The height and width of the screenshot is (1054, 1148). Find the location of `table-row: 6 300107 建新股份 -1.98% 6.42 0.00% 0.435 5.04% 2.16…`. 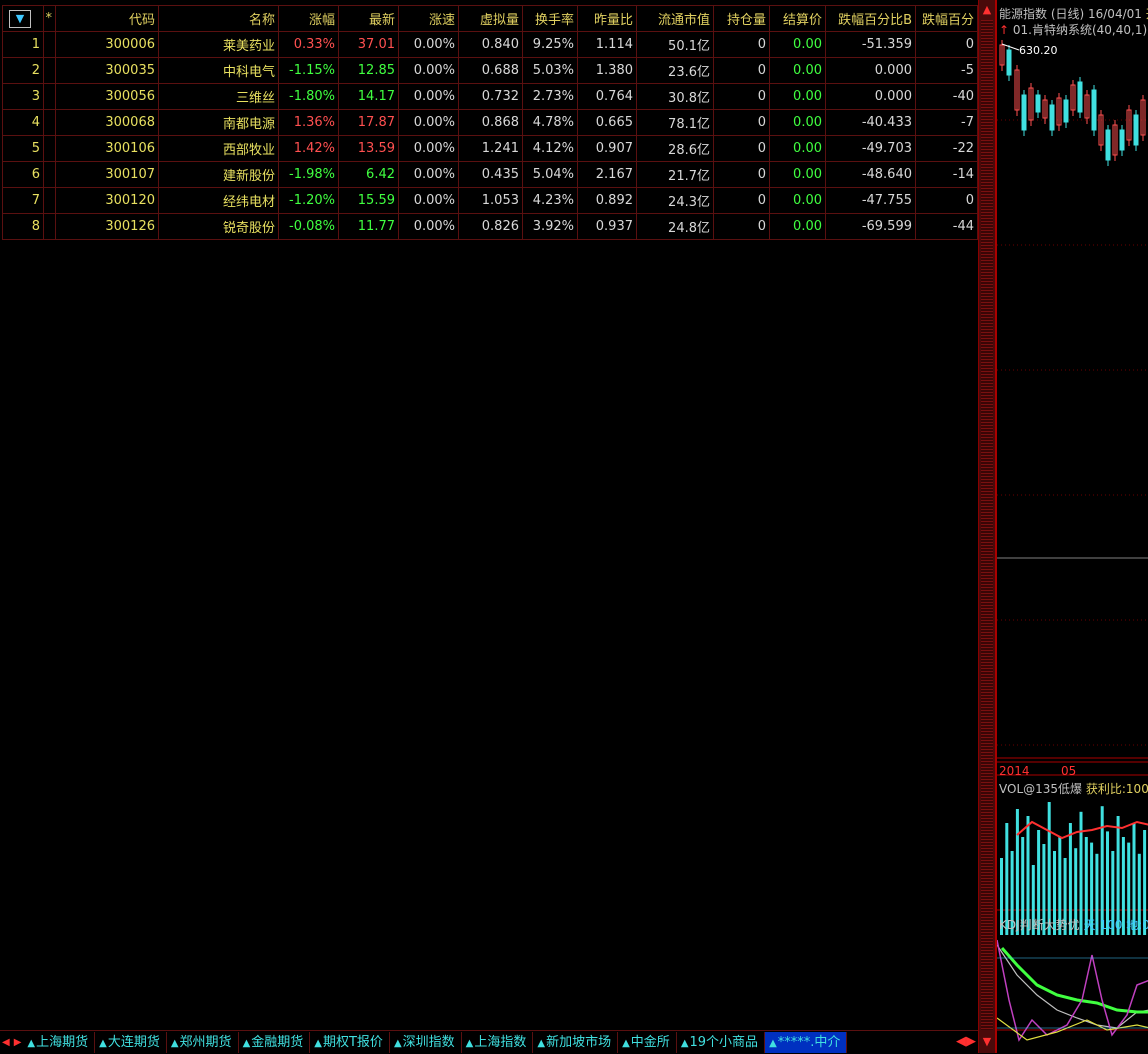

table-row: 6 300107 建新股份 -1.98% 6.42 0.00% 0.435 5.04% 2.16… is located at coordinates (490, 174).